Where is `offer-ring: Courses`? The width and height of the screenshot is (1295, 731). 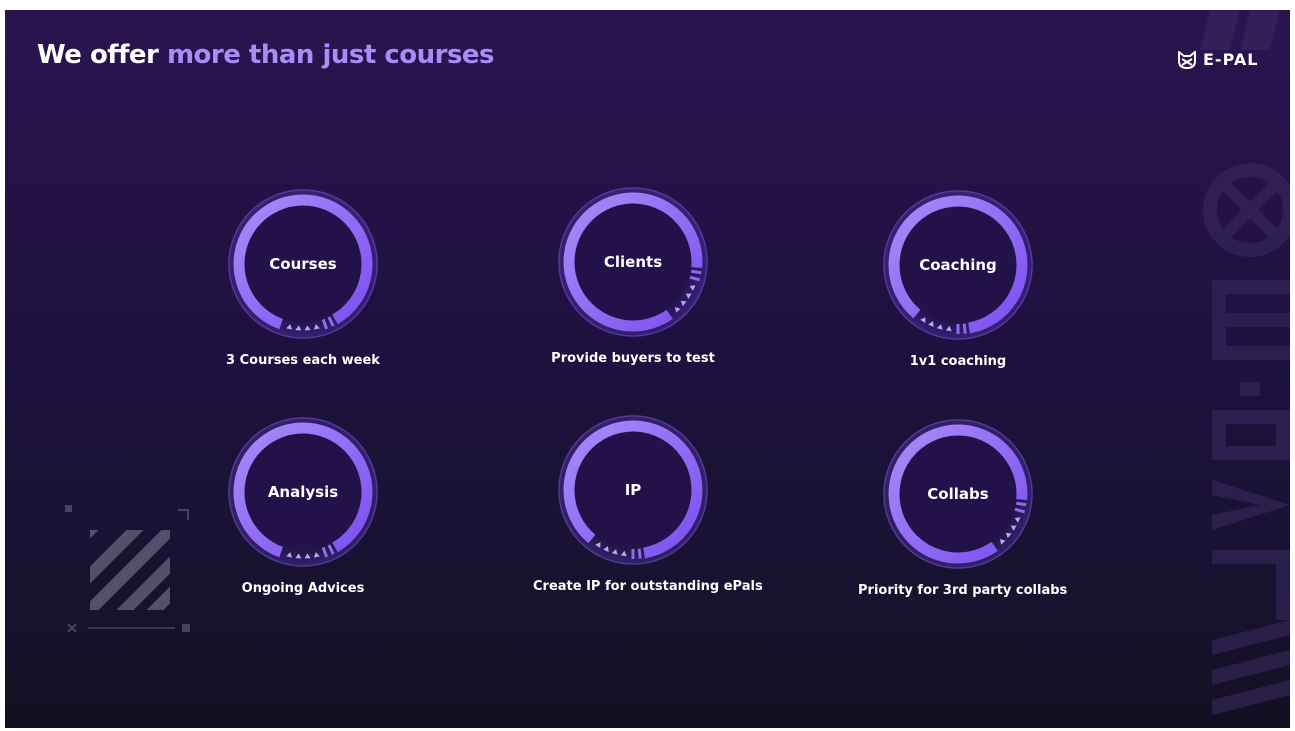 offer-ring: Courses is located at coordinates (303, 264).